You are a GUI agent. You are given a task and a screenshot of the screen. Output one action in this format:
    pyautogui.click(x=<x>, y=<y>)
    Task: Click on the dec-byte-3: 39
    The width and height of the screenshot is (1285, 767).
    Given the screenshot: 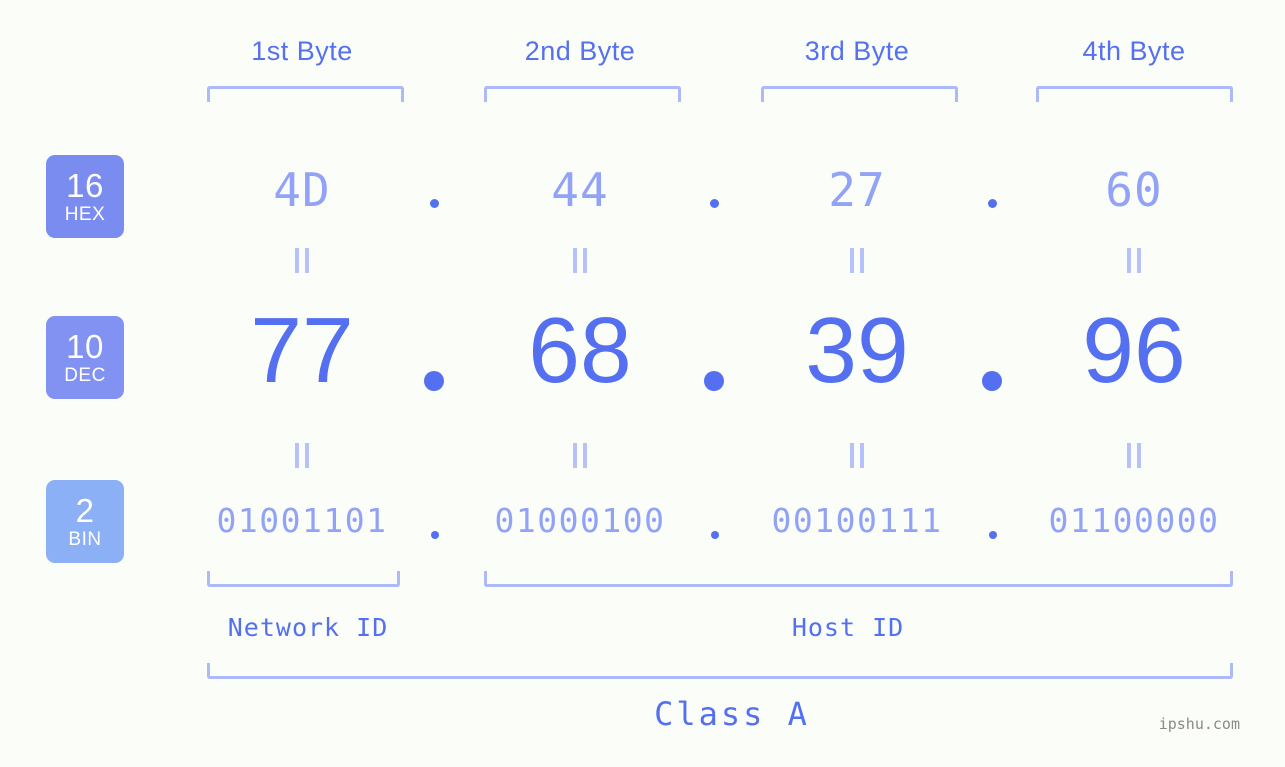 What is the action you would take?
    pyautogui.click(x=857, y=350)
    